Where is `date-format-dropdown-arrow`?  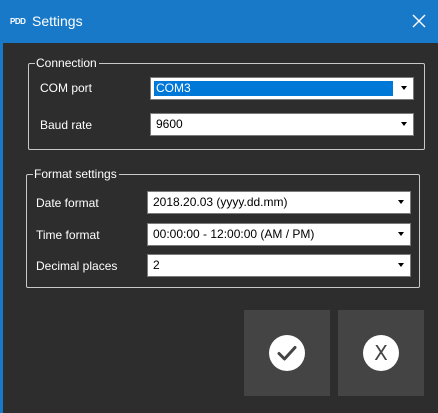 date-format-dropdown-arrow is located at coordinates (401, 202).